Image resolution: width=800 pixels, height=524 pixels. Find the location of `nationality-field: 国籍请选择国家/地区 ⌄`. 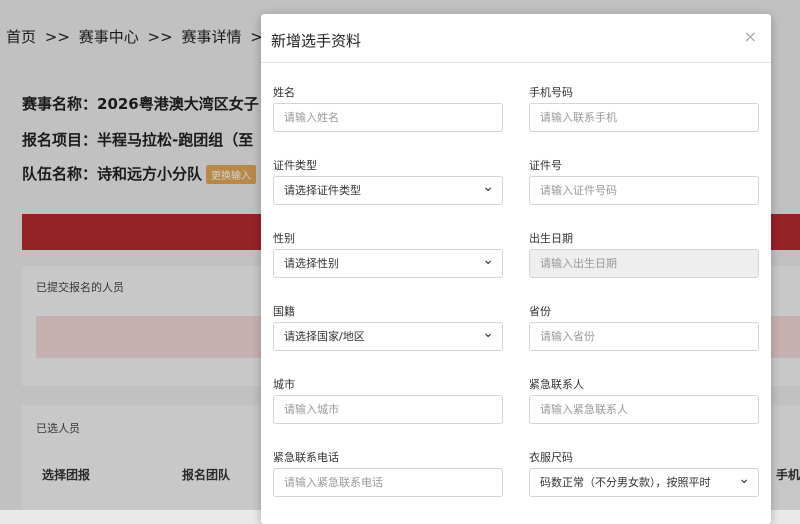

nationality-field: 国籍请选择国家/地区 ⌄ is located at coordinates (388, 327).